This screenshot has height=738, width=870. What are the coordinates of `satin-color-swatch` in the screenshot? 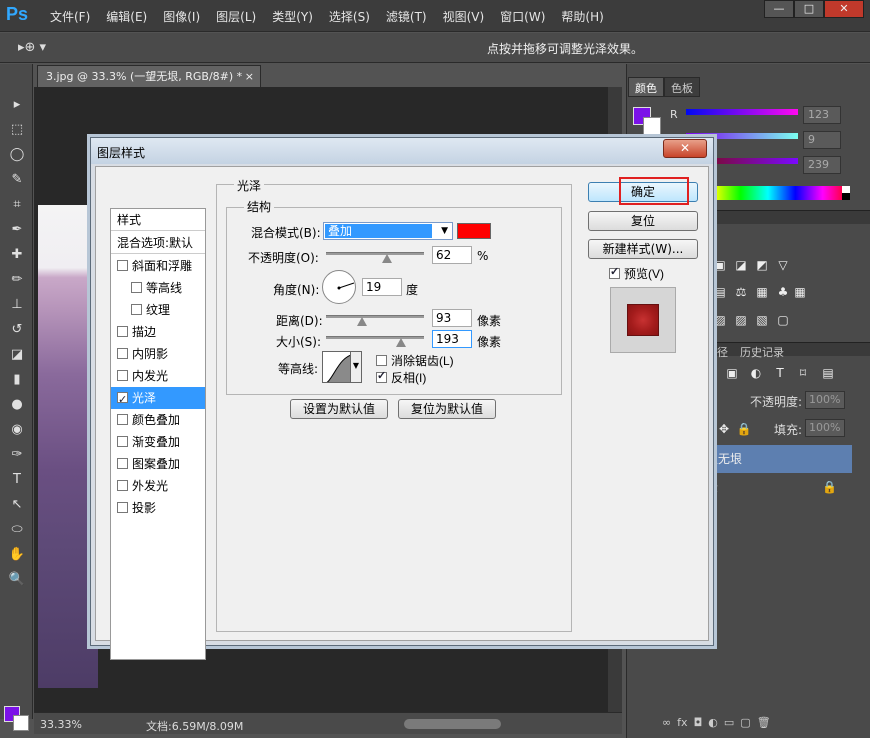 It's located at (474, 231).